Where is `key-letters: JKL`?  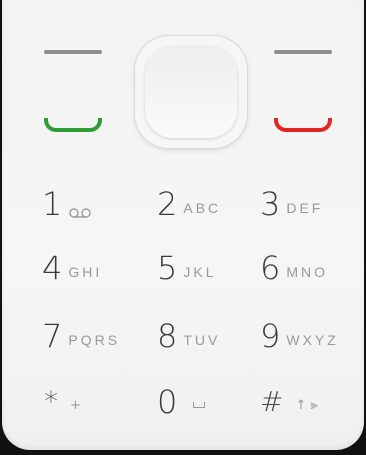
key-letters: JKL is located at coordinates (200, 272).